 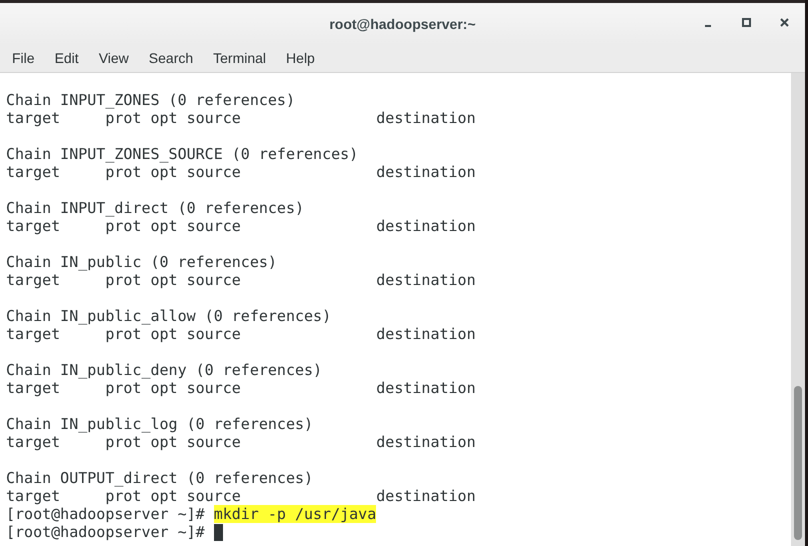 I want to click on terminal-line: Chain INPUT_ZONES_SOURCE (0 references), so click(x=182, y=154).